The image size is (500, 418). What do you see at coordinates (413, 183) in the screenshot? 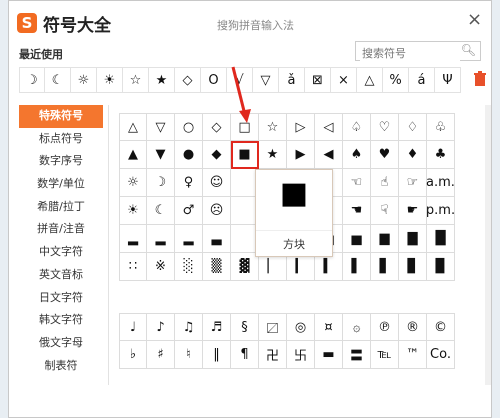
I see `symbol-cell: ☞` at bounding box center [413, 183].